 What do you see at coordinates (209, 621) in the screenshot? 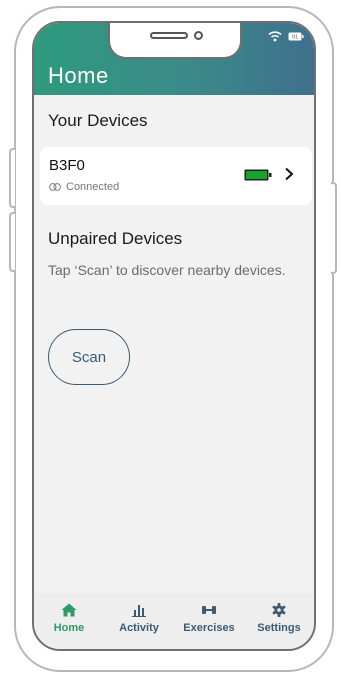
I see `tab-exercises: Exercises` at bounding box center [209, 621].